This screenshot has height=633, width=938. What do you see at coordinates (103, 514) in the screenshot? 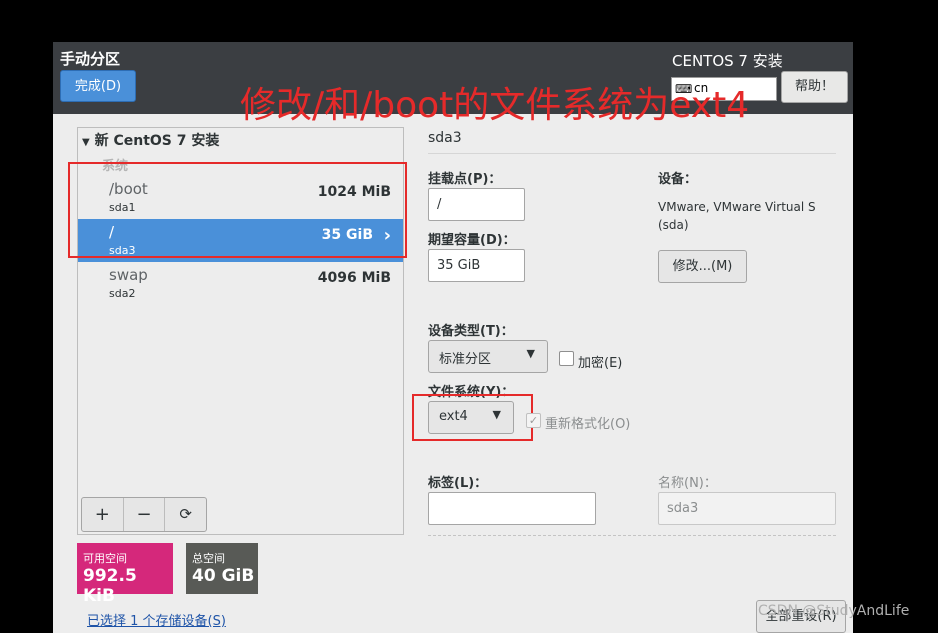
I see `add-partition-button: +` at bounding box center [103, 514].